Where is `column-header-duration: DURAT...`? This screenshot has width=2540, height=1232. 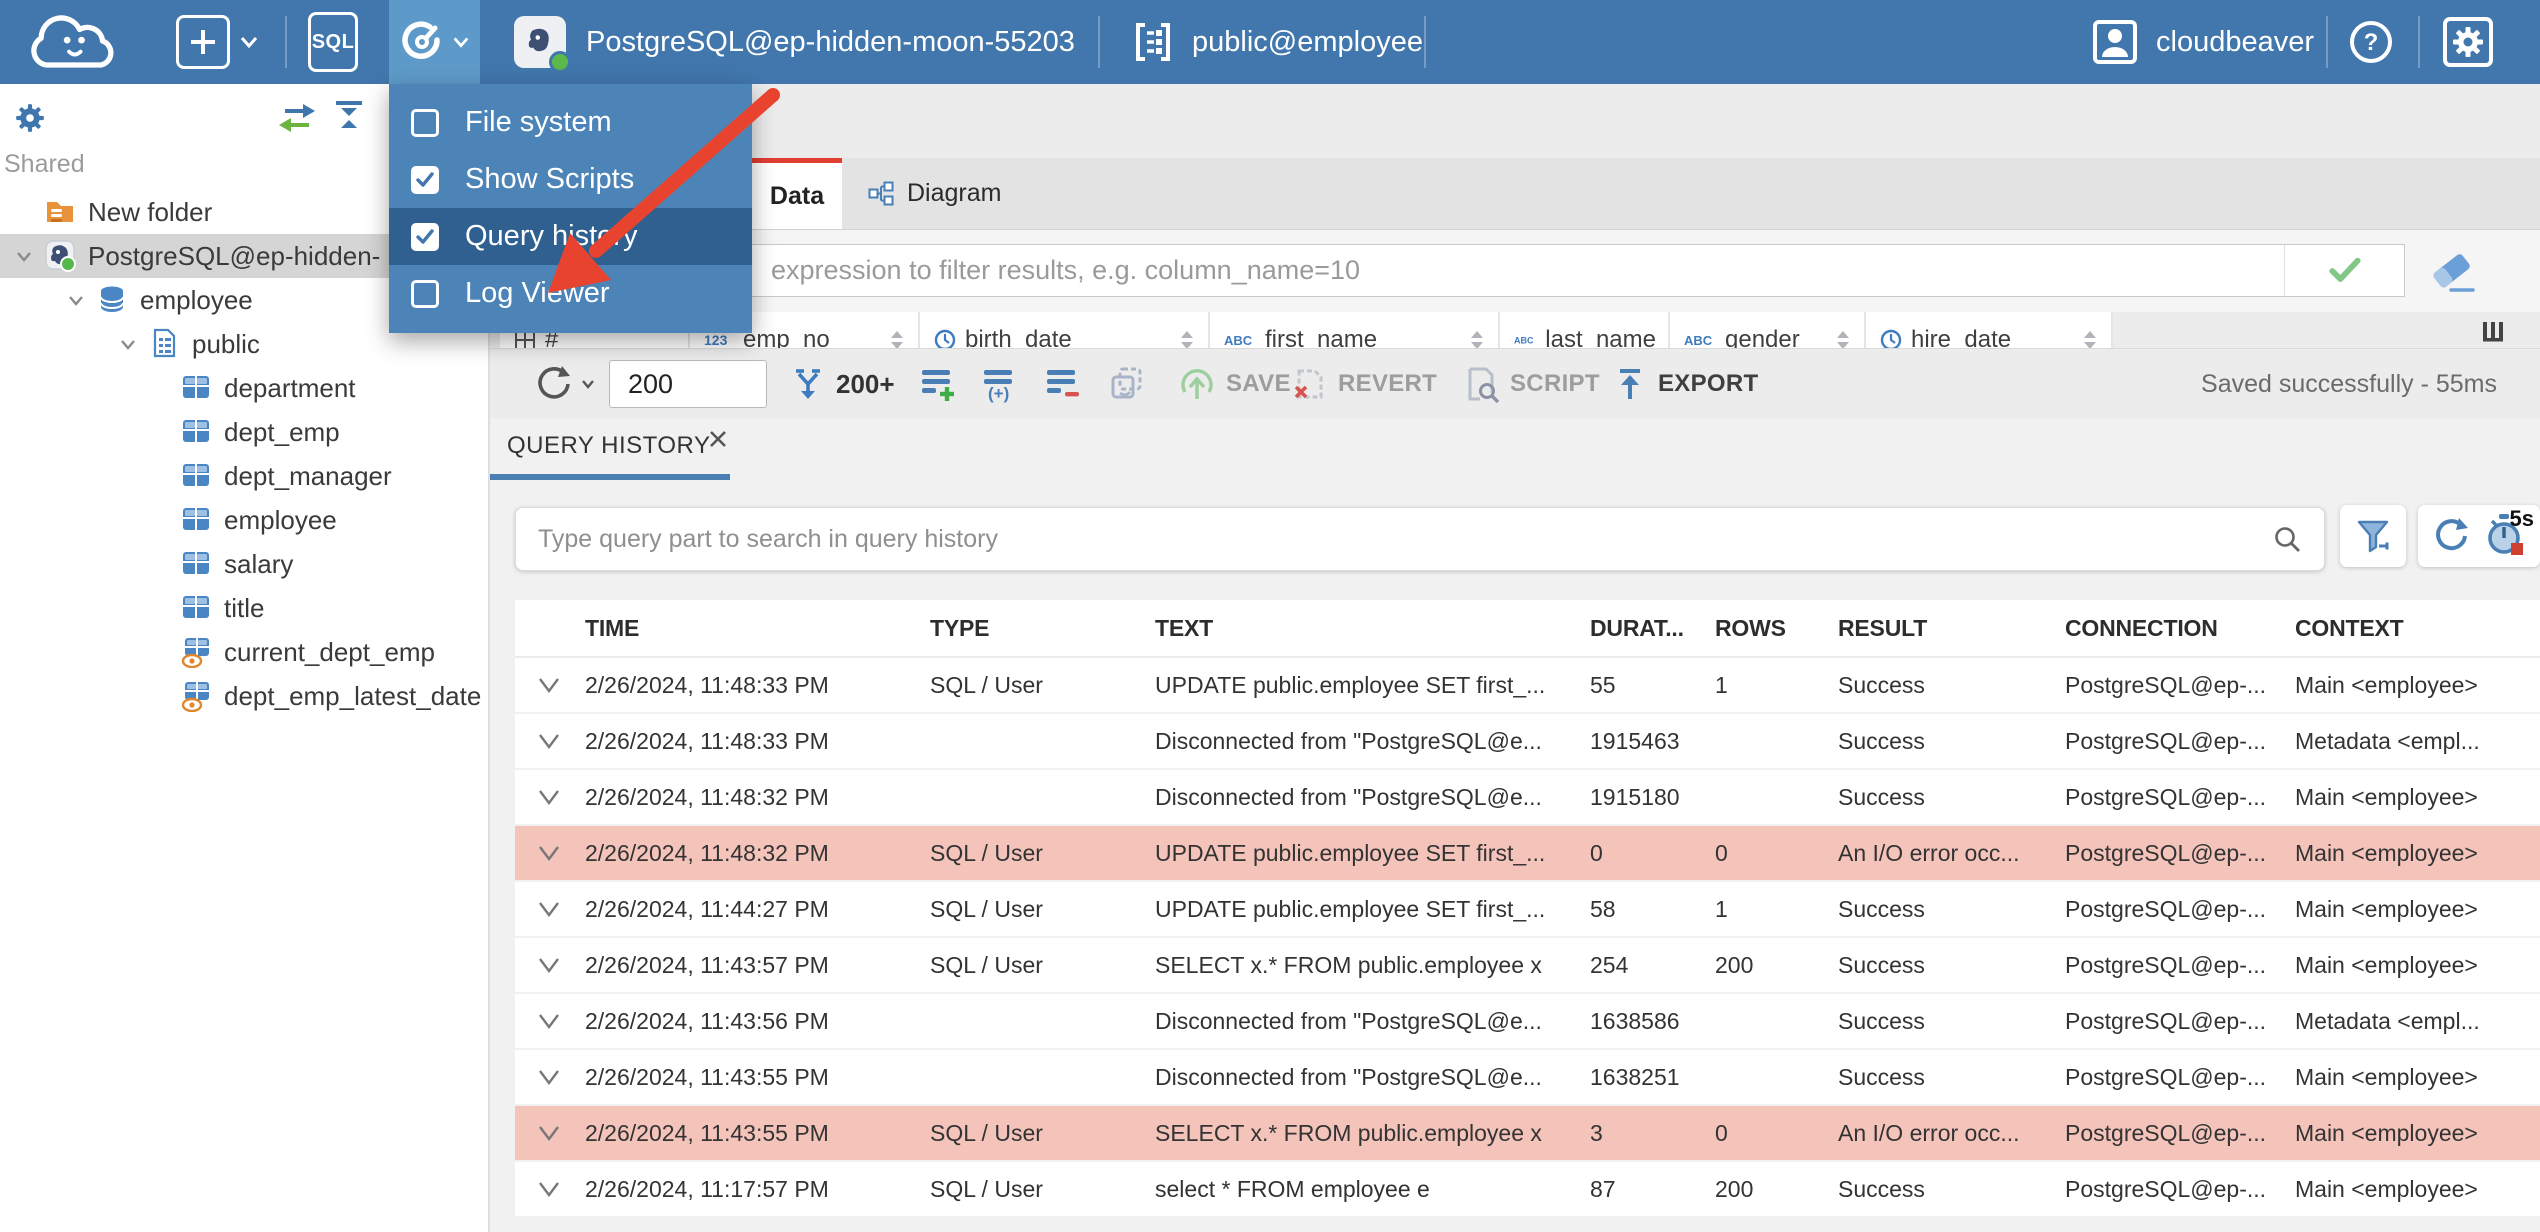
column-header-duration: DURAT... is located at coordinates (1652, 628).